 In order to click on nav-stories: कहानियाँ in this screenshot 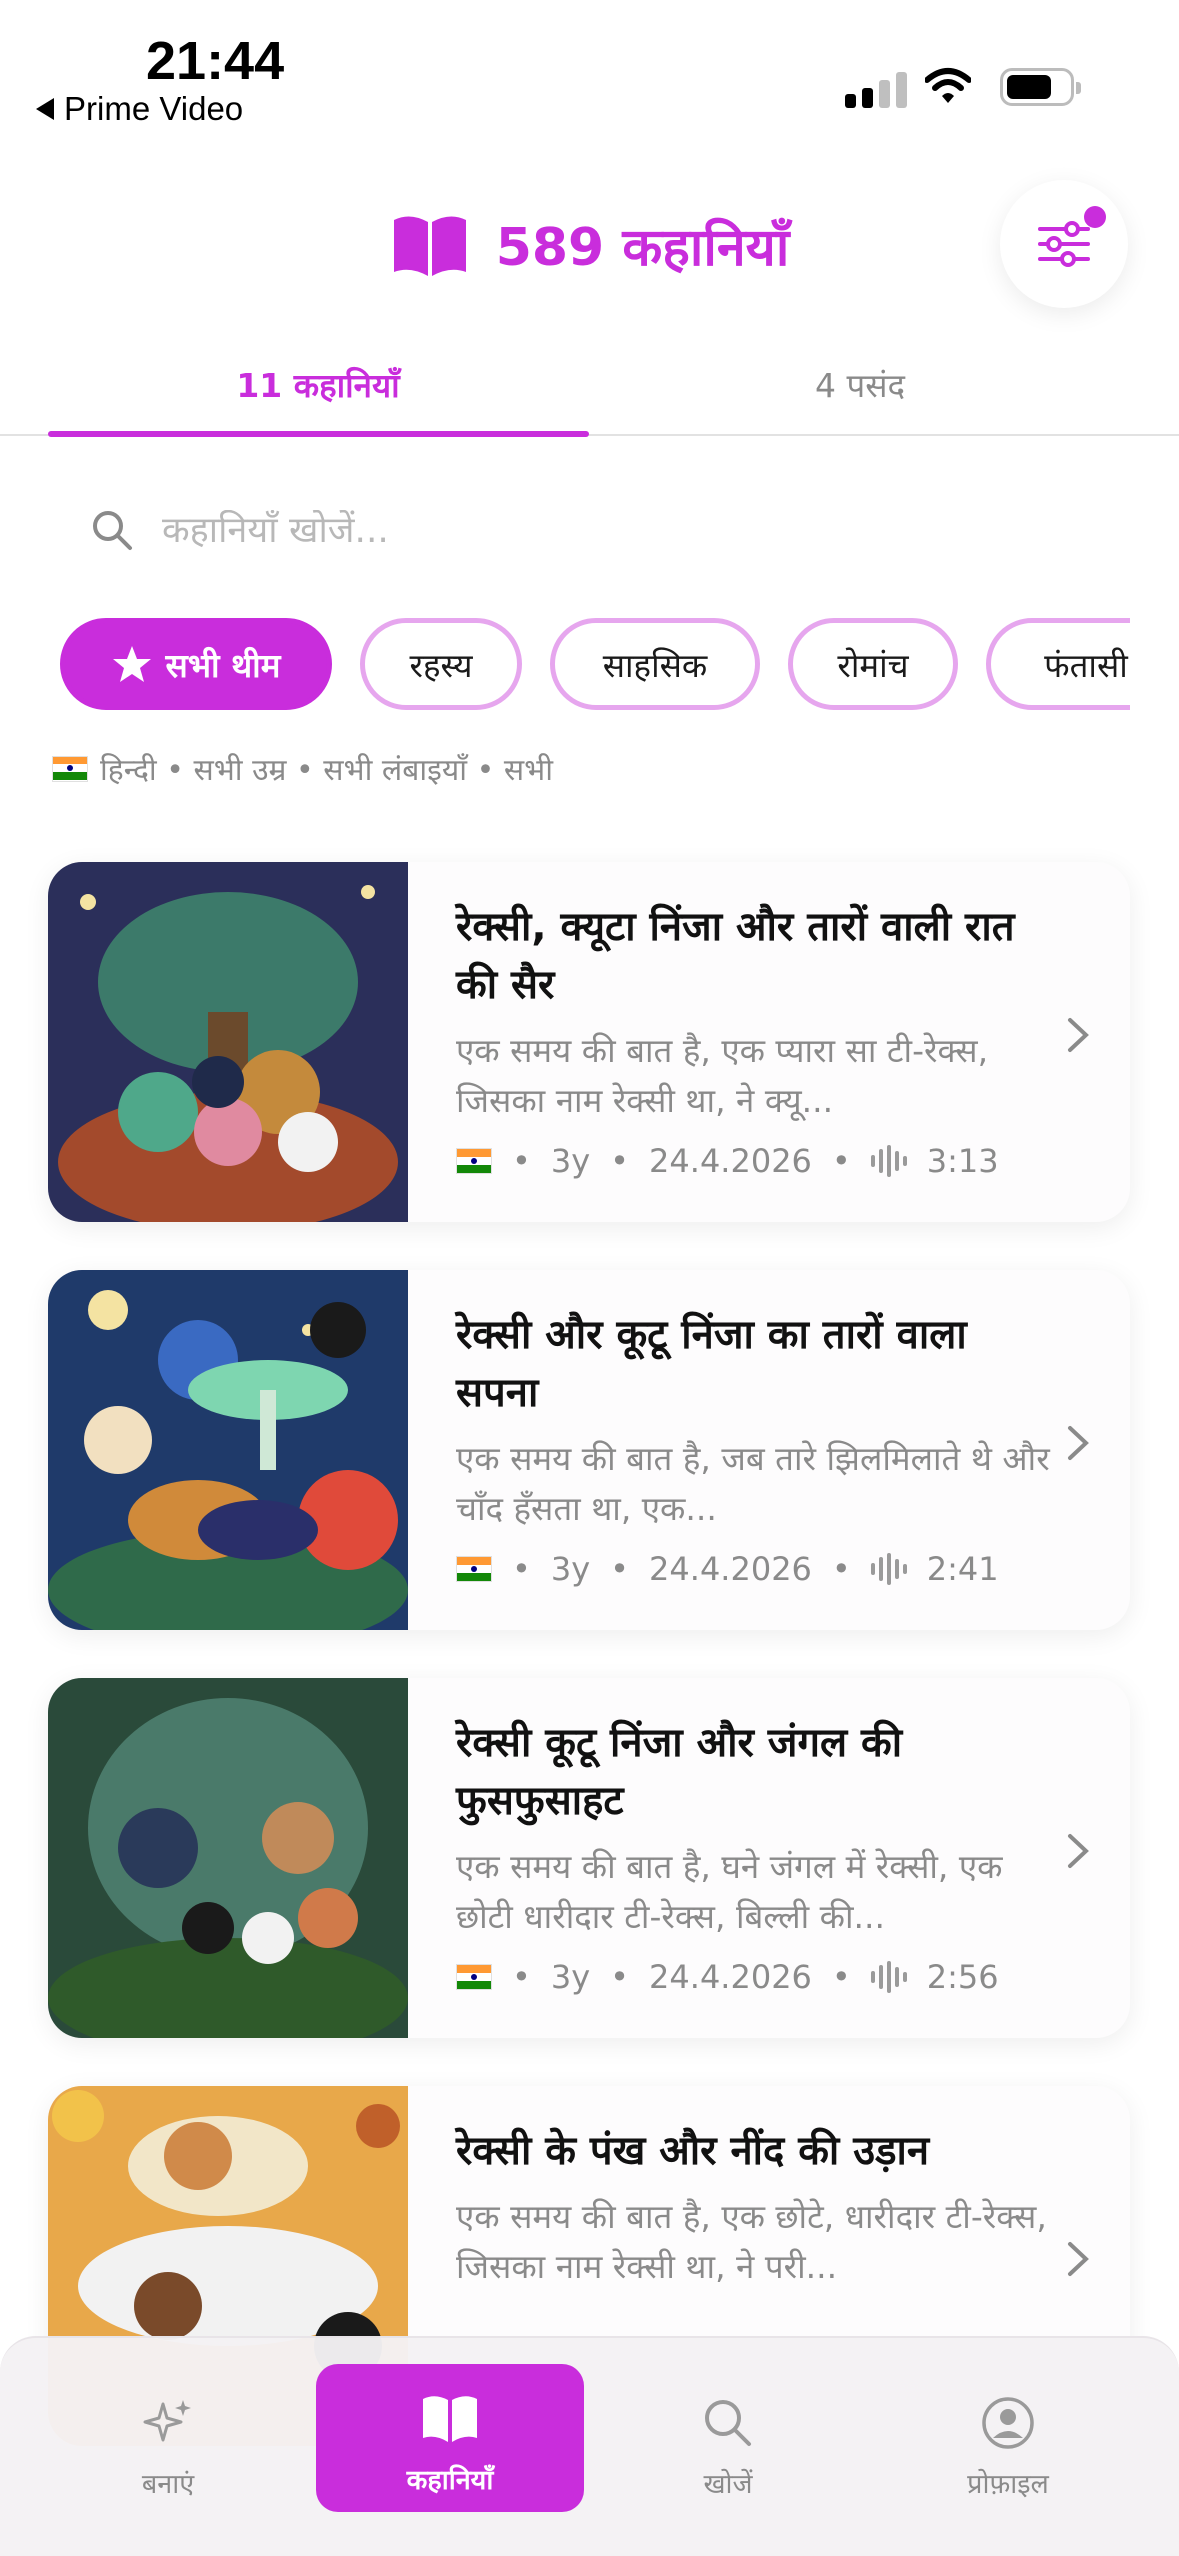, I will do `click(450, 2438)`.